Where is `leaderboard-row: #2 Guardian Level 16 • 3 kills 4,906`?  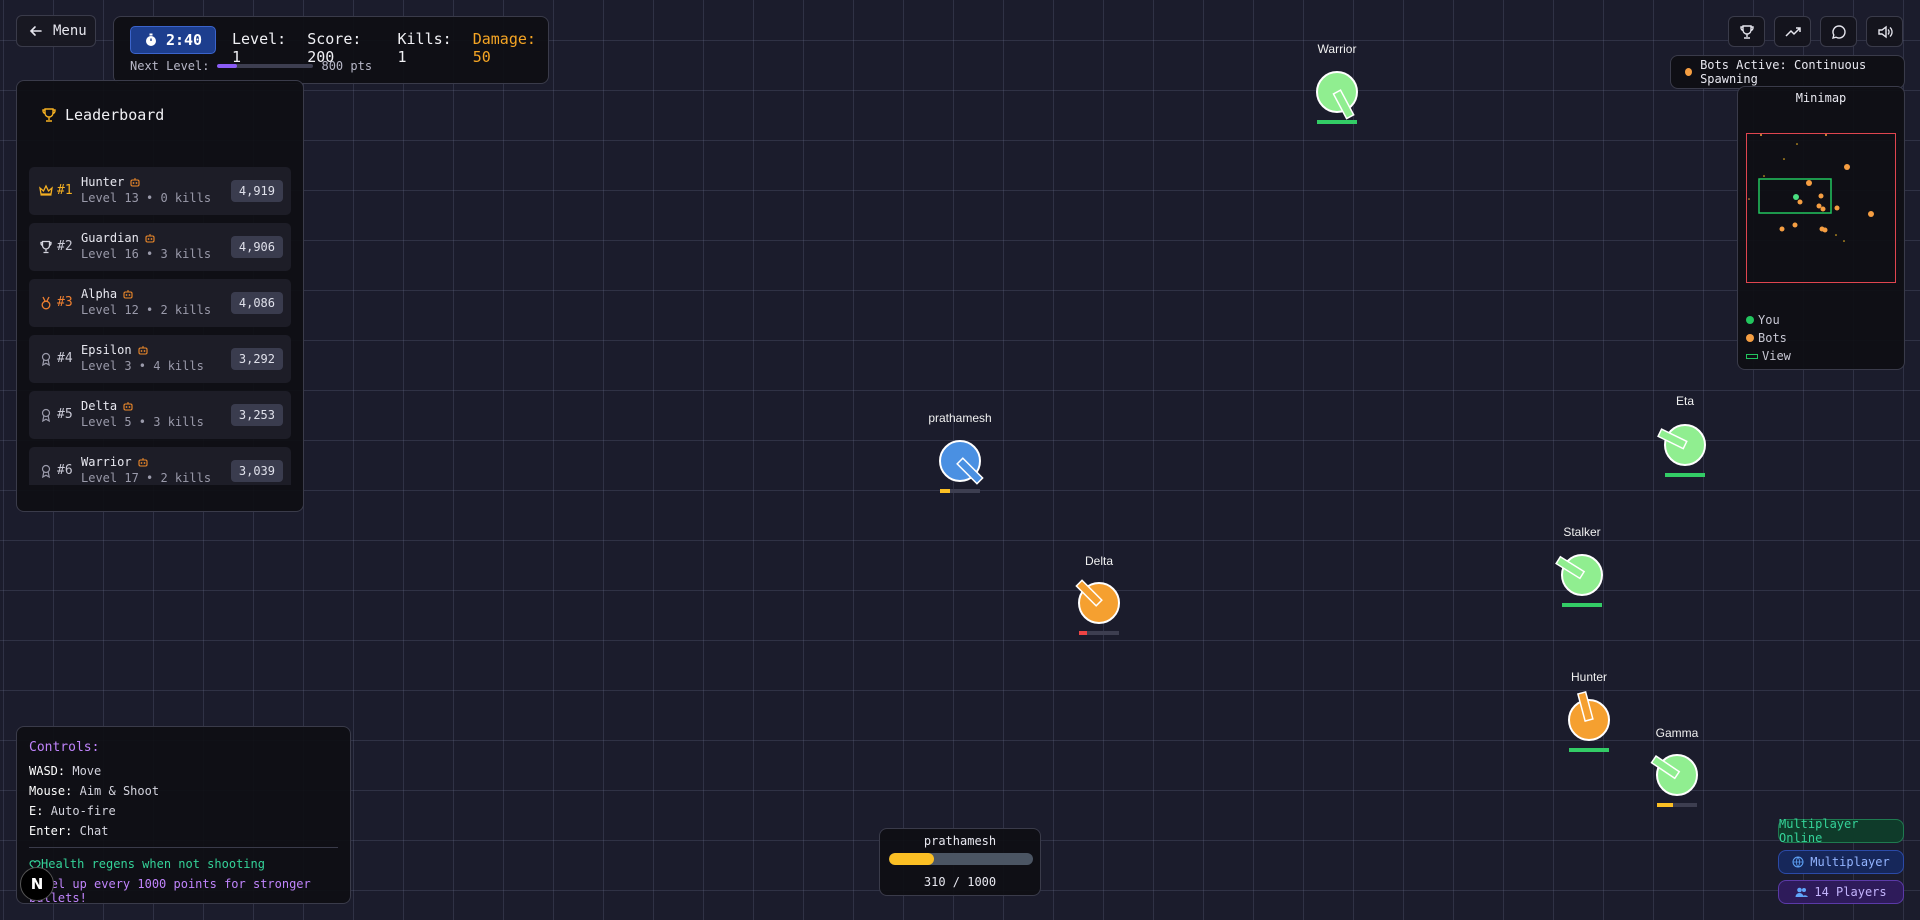
leaderboard-row: #2 Guardian Level 16 • 3 kills 4,906 is located at coordinates (160, 247).